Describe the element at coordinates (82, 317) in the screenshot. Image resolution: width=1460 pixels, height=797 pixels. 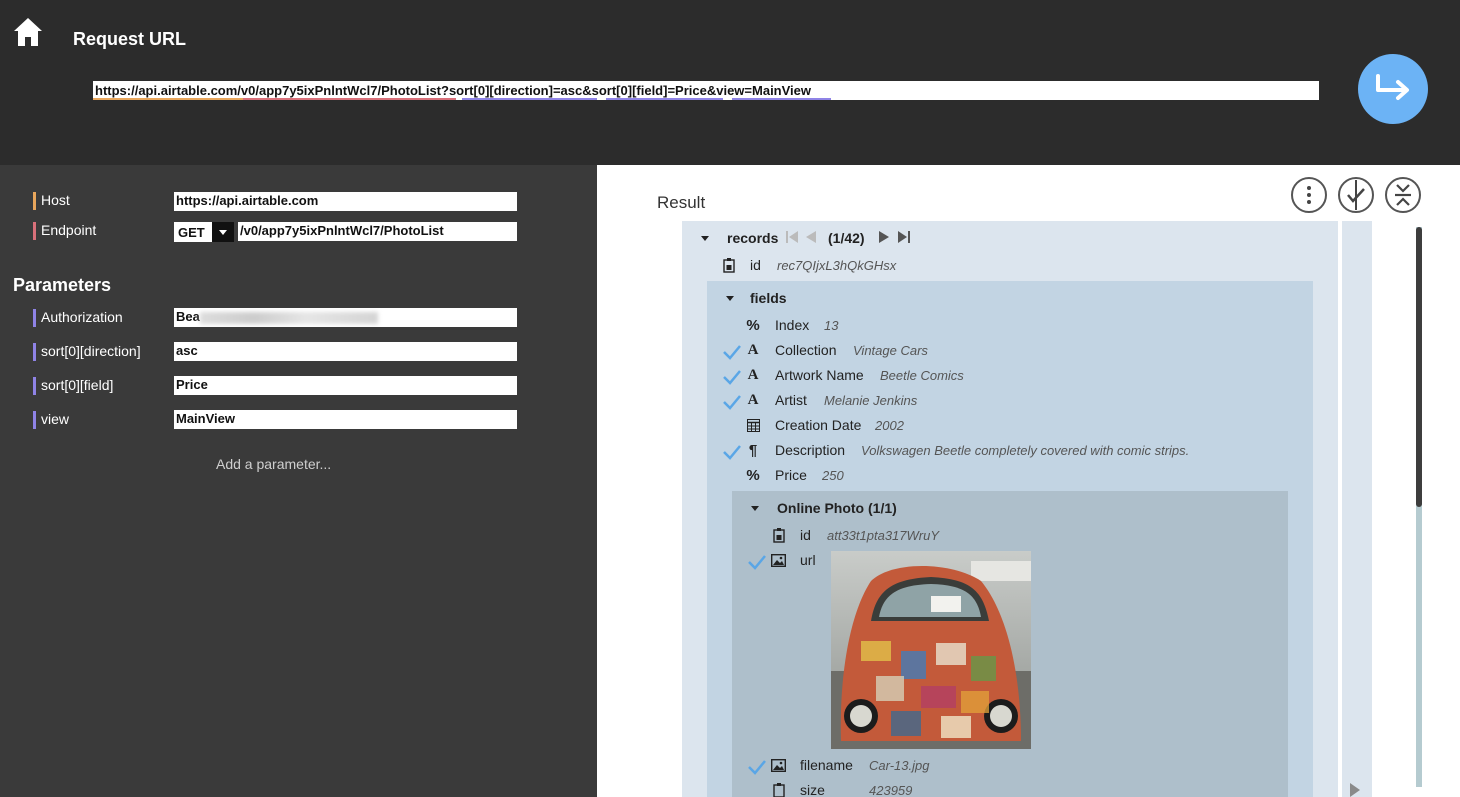
I see `param-label: Authorization` at that location.